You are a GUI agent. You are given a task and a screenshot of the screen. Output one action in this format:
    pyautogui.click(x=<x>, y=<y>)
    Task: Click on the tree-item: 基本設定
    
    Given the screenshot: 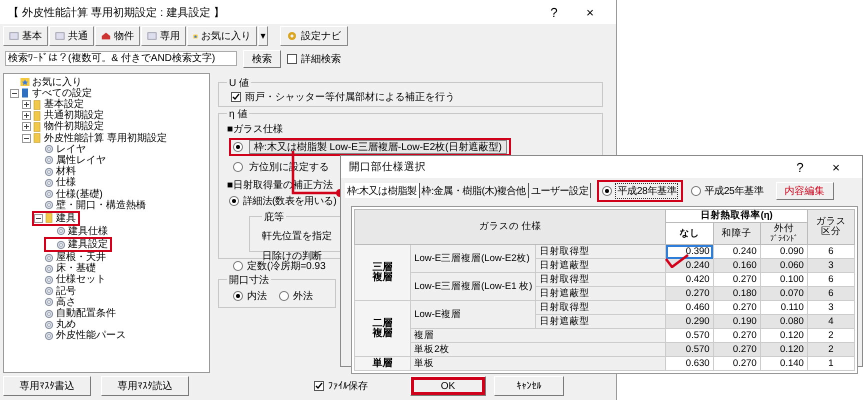 What is the action you would take?
    pyautogui.click(x=52, y=104)
    